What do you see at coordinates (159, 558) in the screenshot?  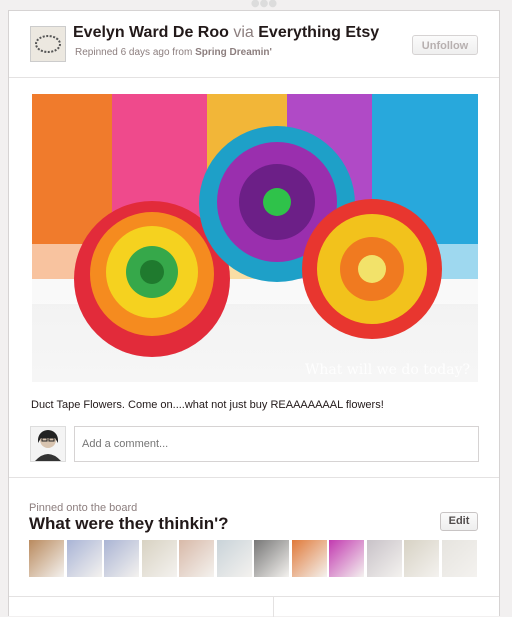 I see `sandal-thumb` at bounding box center [159, 558].